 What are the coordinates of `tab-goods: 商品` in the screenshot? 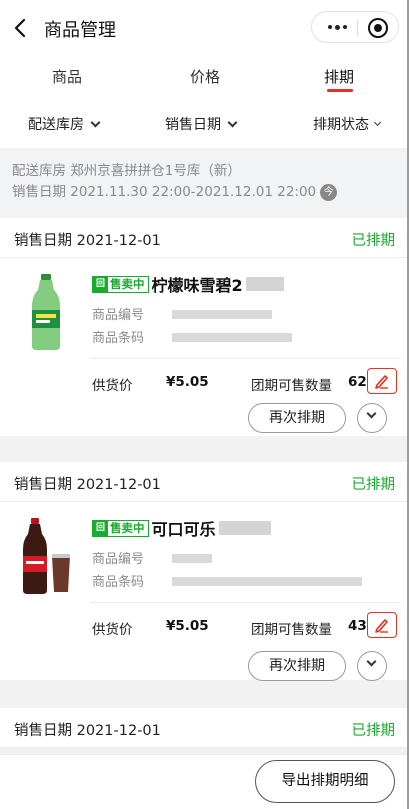 It's located at (67, 76).